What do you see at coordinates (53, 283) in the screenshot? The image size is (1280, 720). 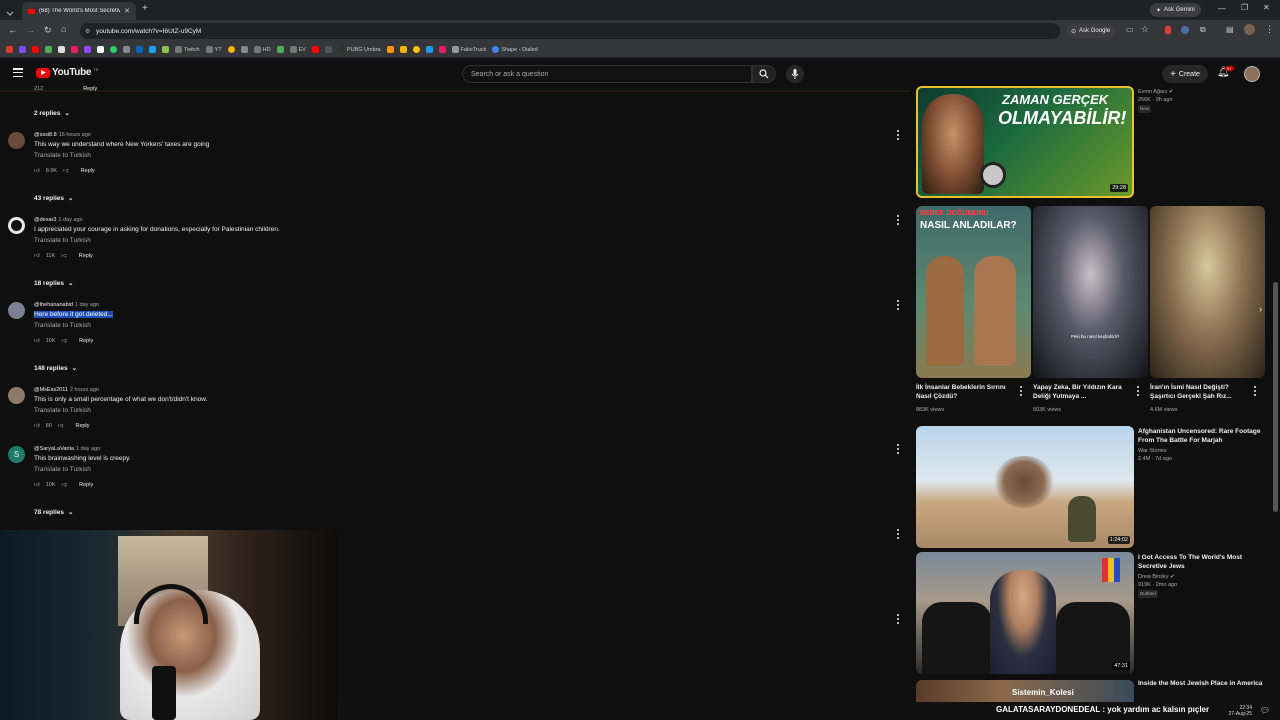 I see `replies-toggle: 18 replies ⌄` at bounding box center [53, 283].